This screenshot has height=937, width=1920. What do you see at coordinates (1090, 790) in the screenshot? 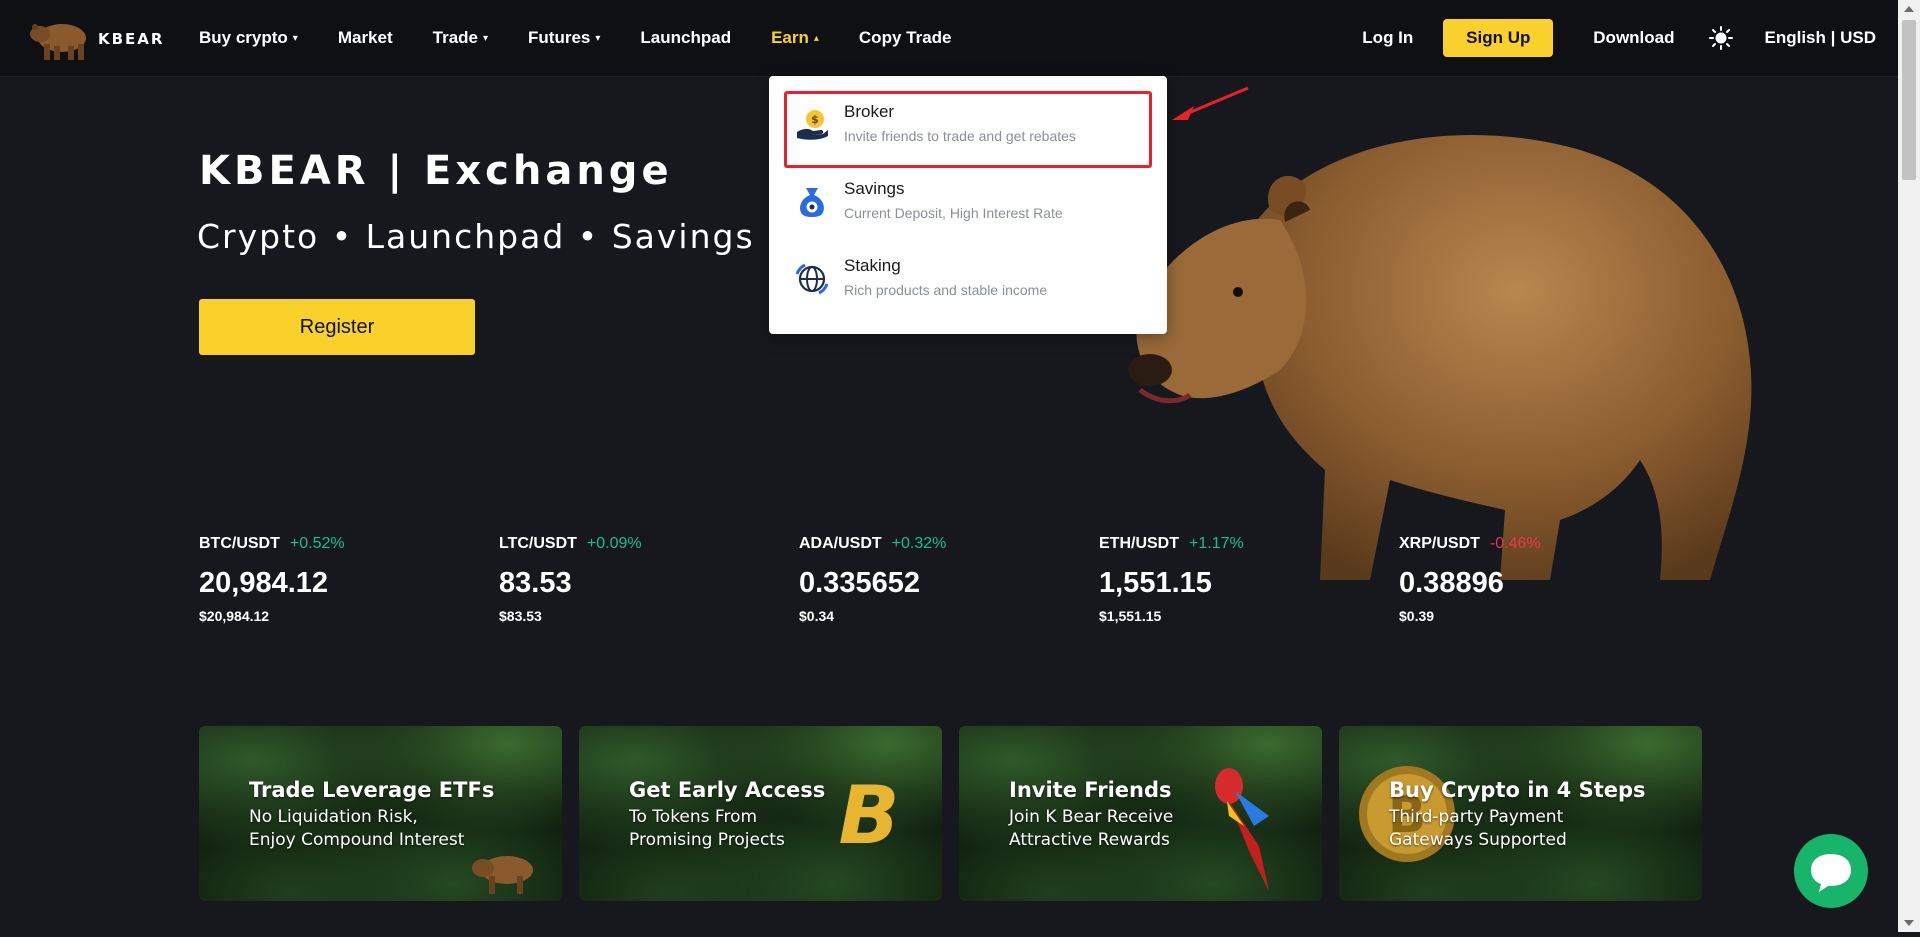
I see `banner-title: Invite Friends` at bounding box center [1090, 790].